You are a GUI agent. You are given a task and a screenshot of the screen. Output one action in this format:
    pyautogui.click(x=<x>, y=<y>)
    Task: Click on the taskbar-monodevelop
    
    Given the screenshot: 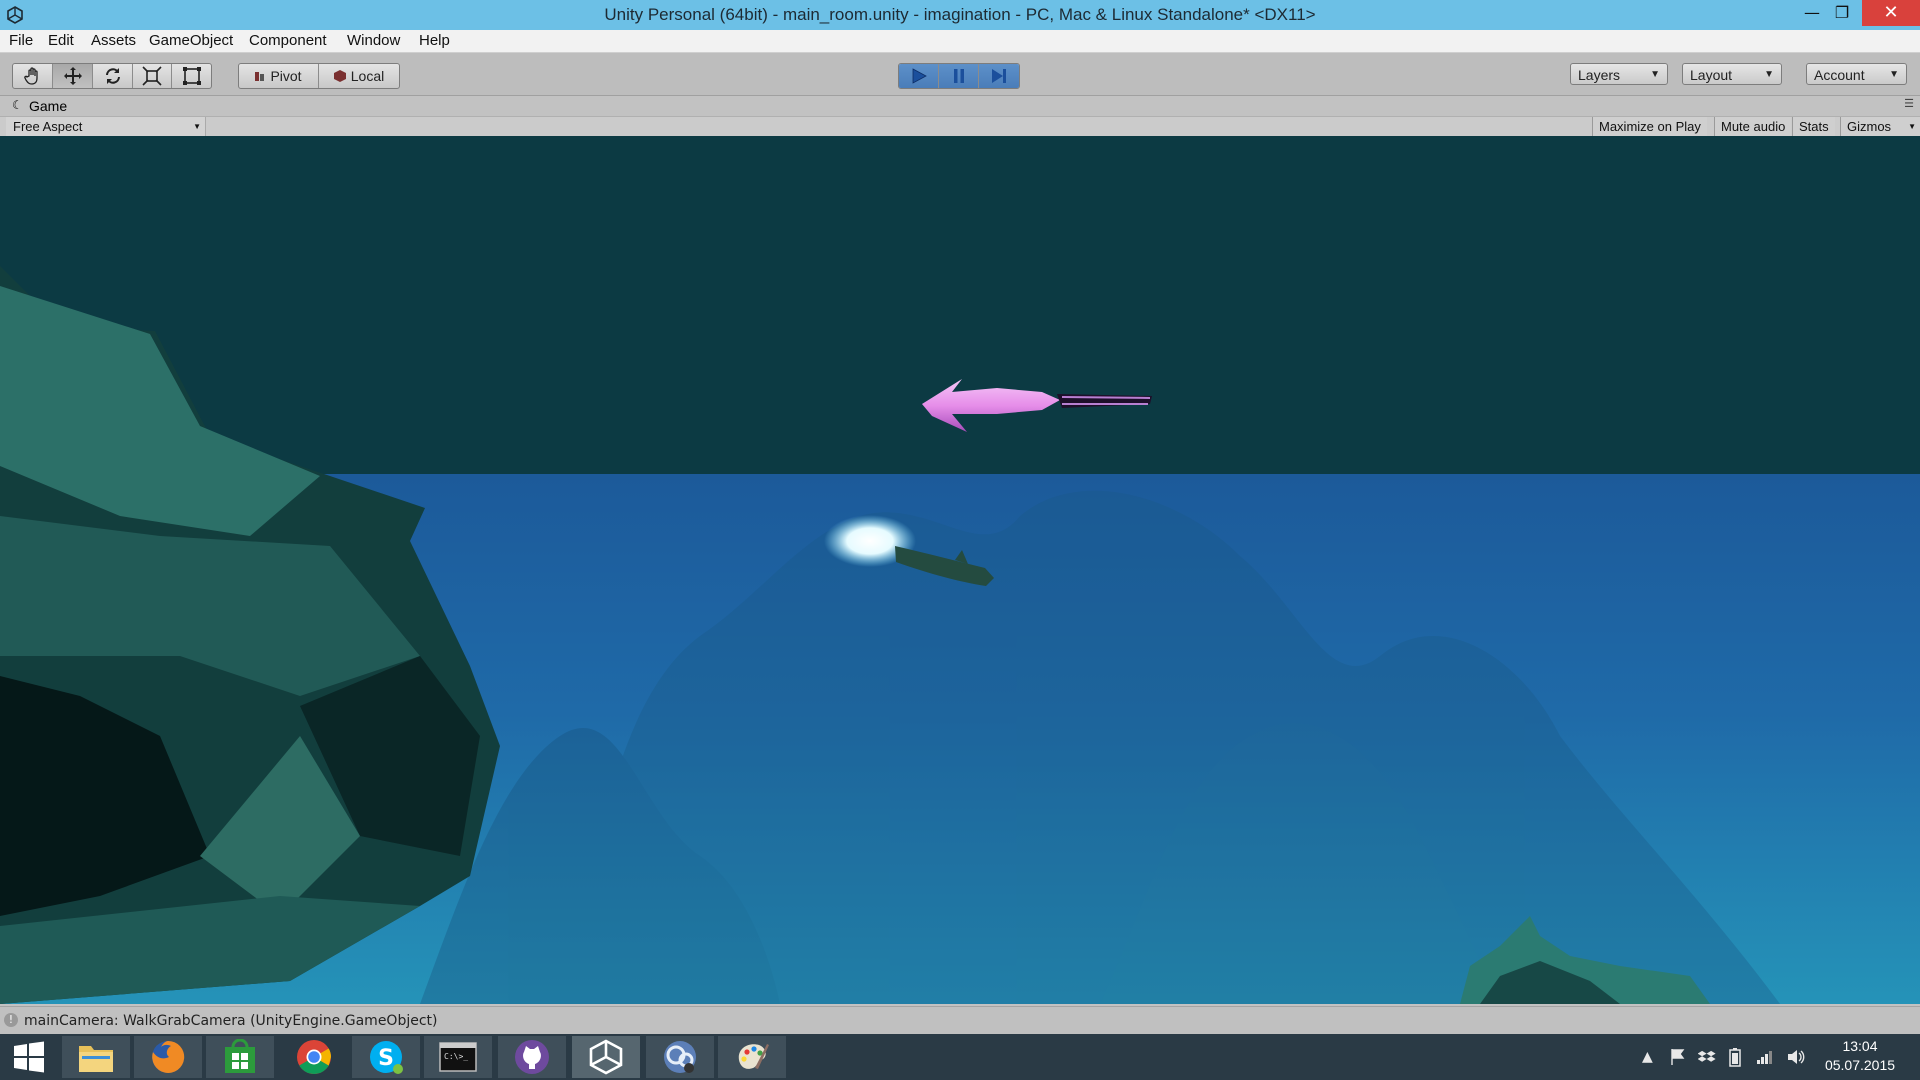 What is the action you would take?
    pyautogui.click(x=680, y=1057)
    